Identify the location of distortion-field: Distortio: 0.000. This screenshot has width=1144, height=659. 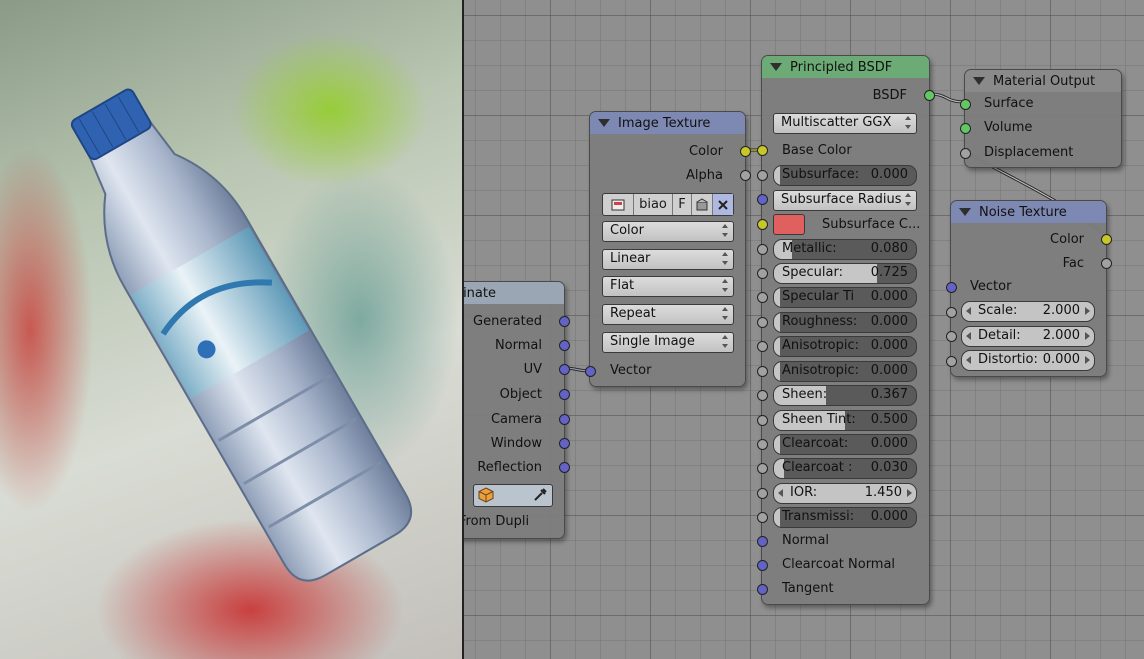
(1028, 360).